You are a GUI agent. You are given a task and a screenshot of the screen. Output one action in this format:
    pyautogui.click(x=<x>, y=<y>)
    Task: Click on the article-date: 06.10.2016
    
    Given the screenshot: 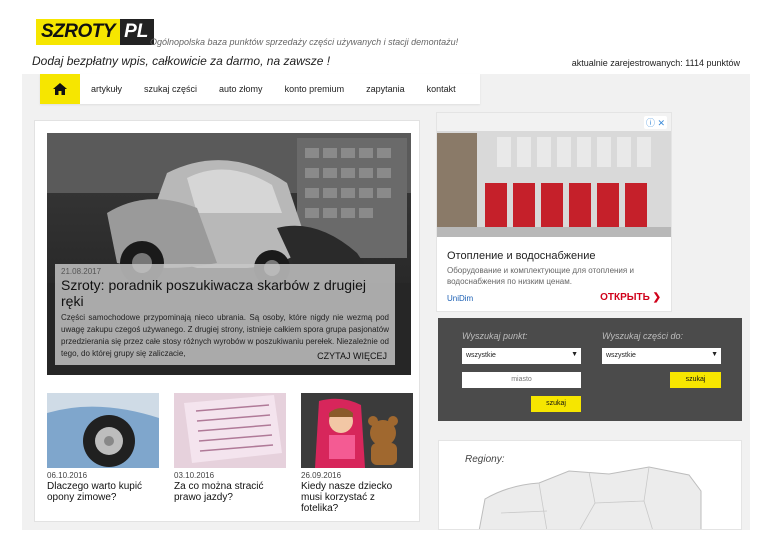 What is the action you would take?
    pyautogui.click(x=67, y=475)
    